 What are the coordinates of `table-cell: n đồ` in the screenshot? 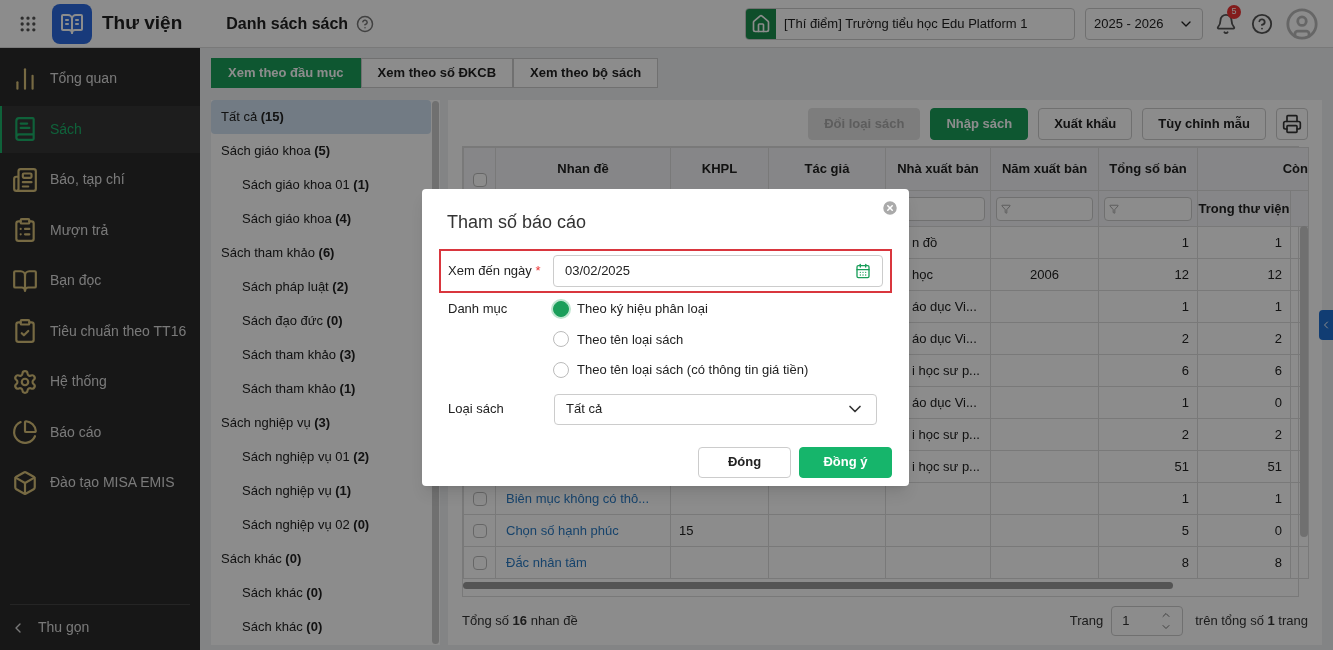 It's located at (925, 242).